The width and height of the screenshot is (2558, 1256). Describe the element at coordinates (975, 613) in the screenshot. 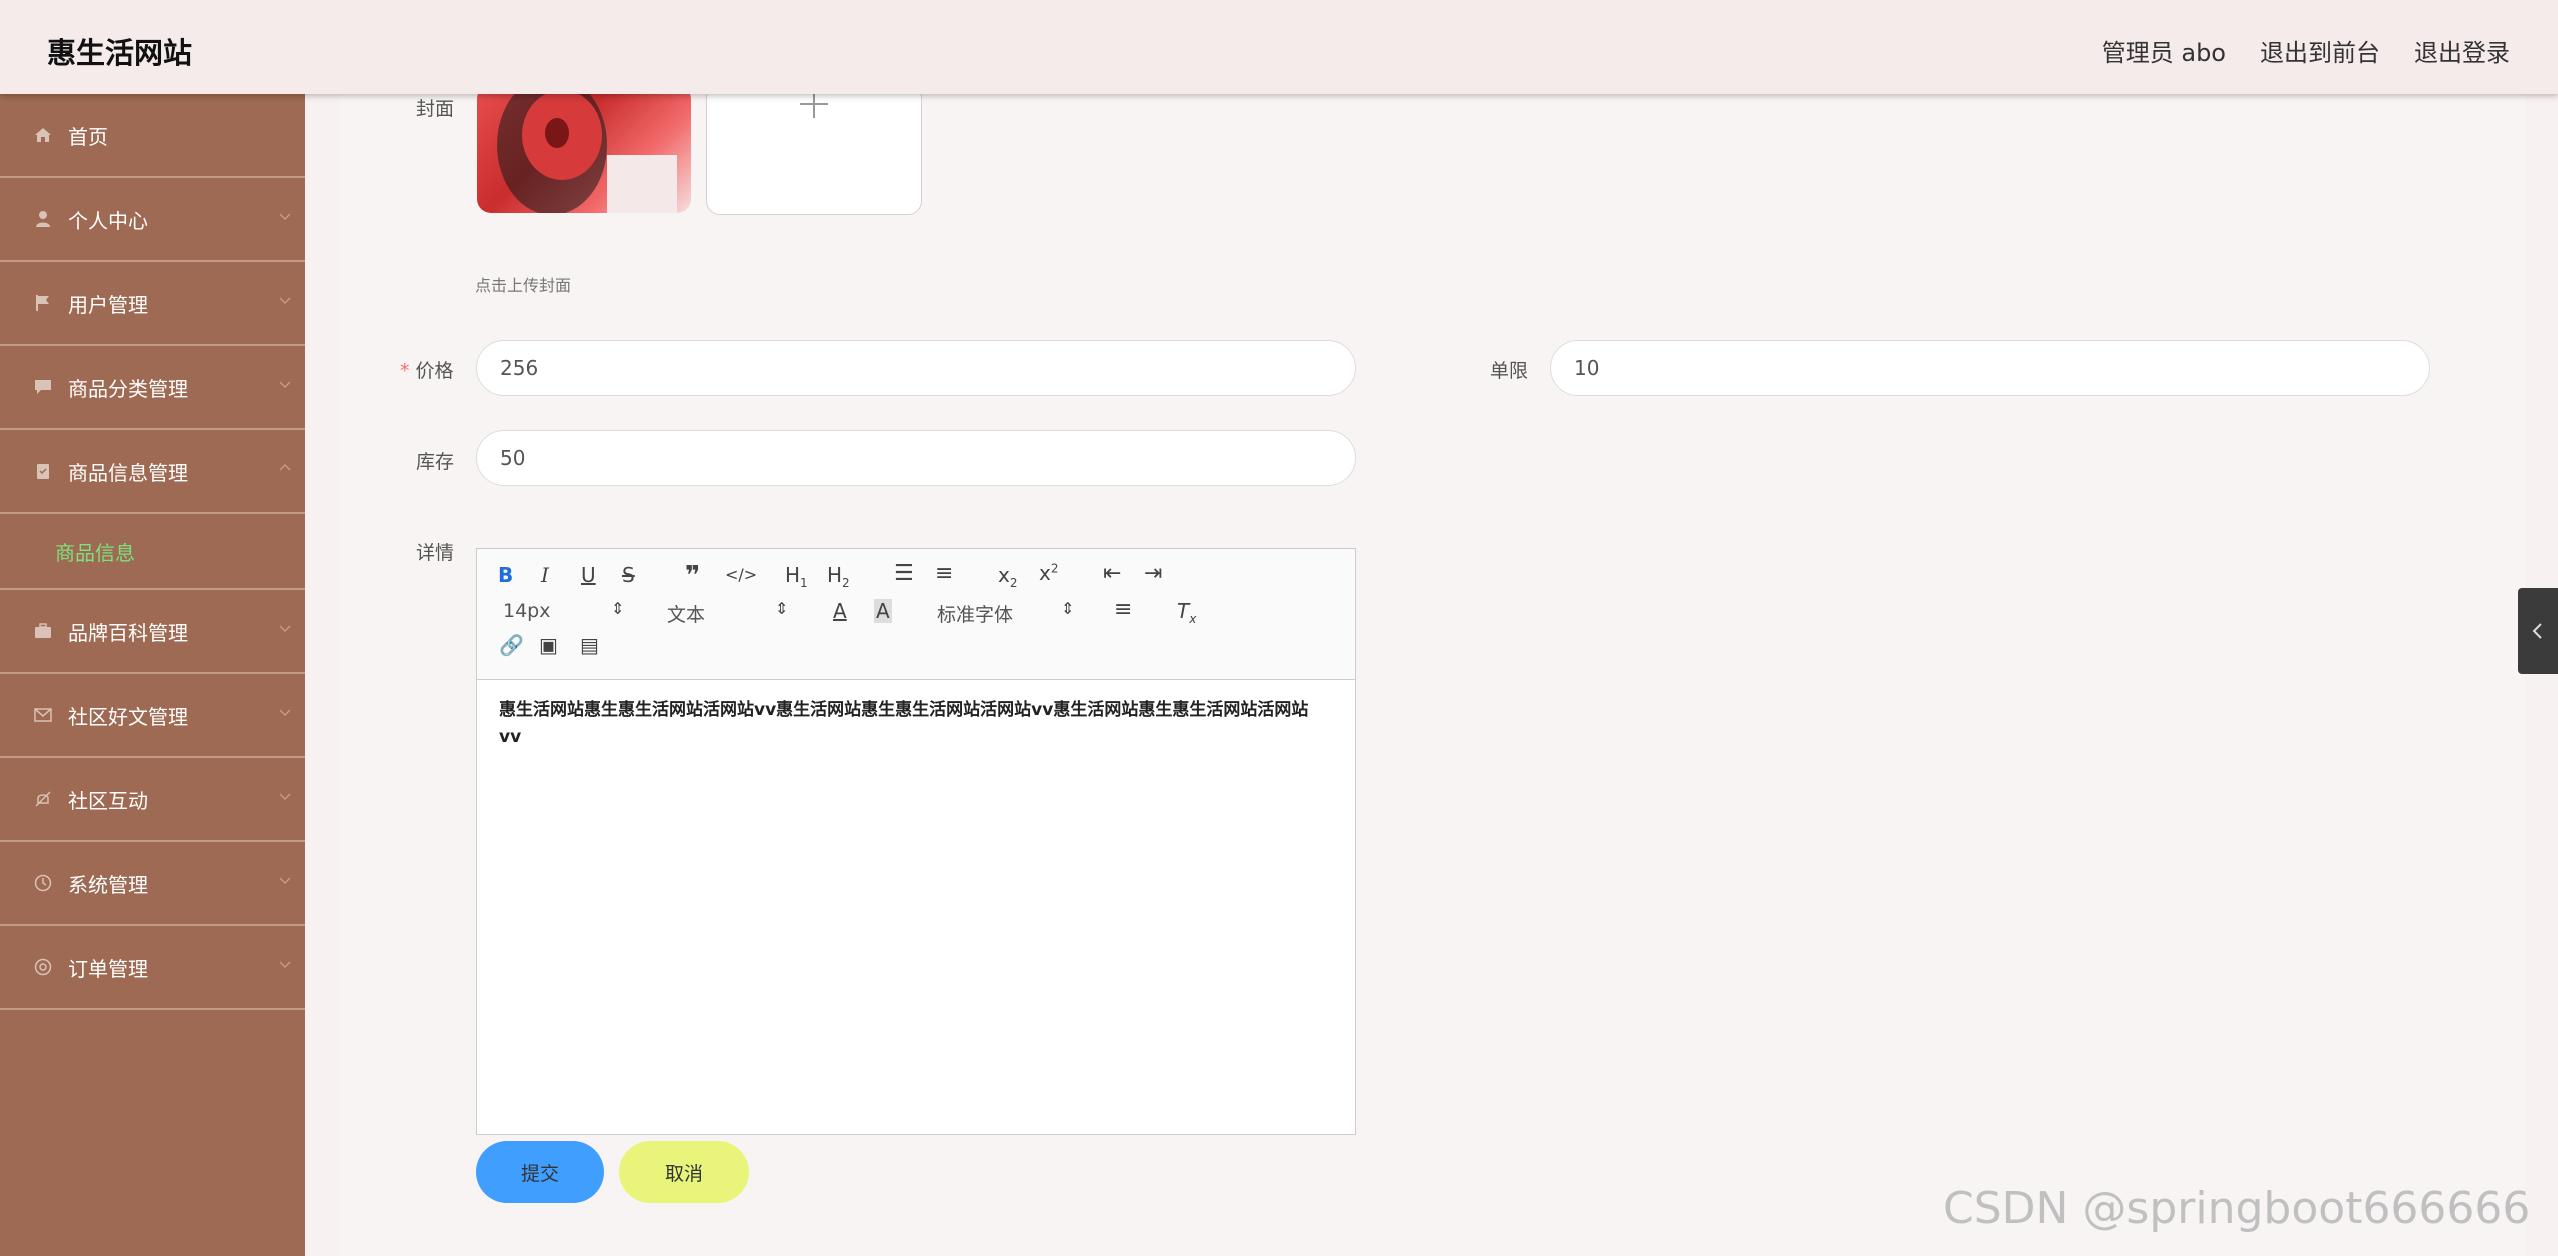

I see `font-family-select: 标准字体` at that location.